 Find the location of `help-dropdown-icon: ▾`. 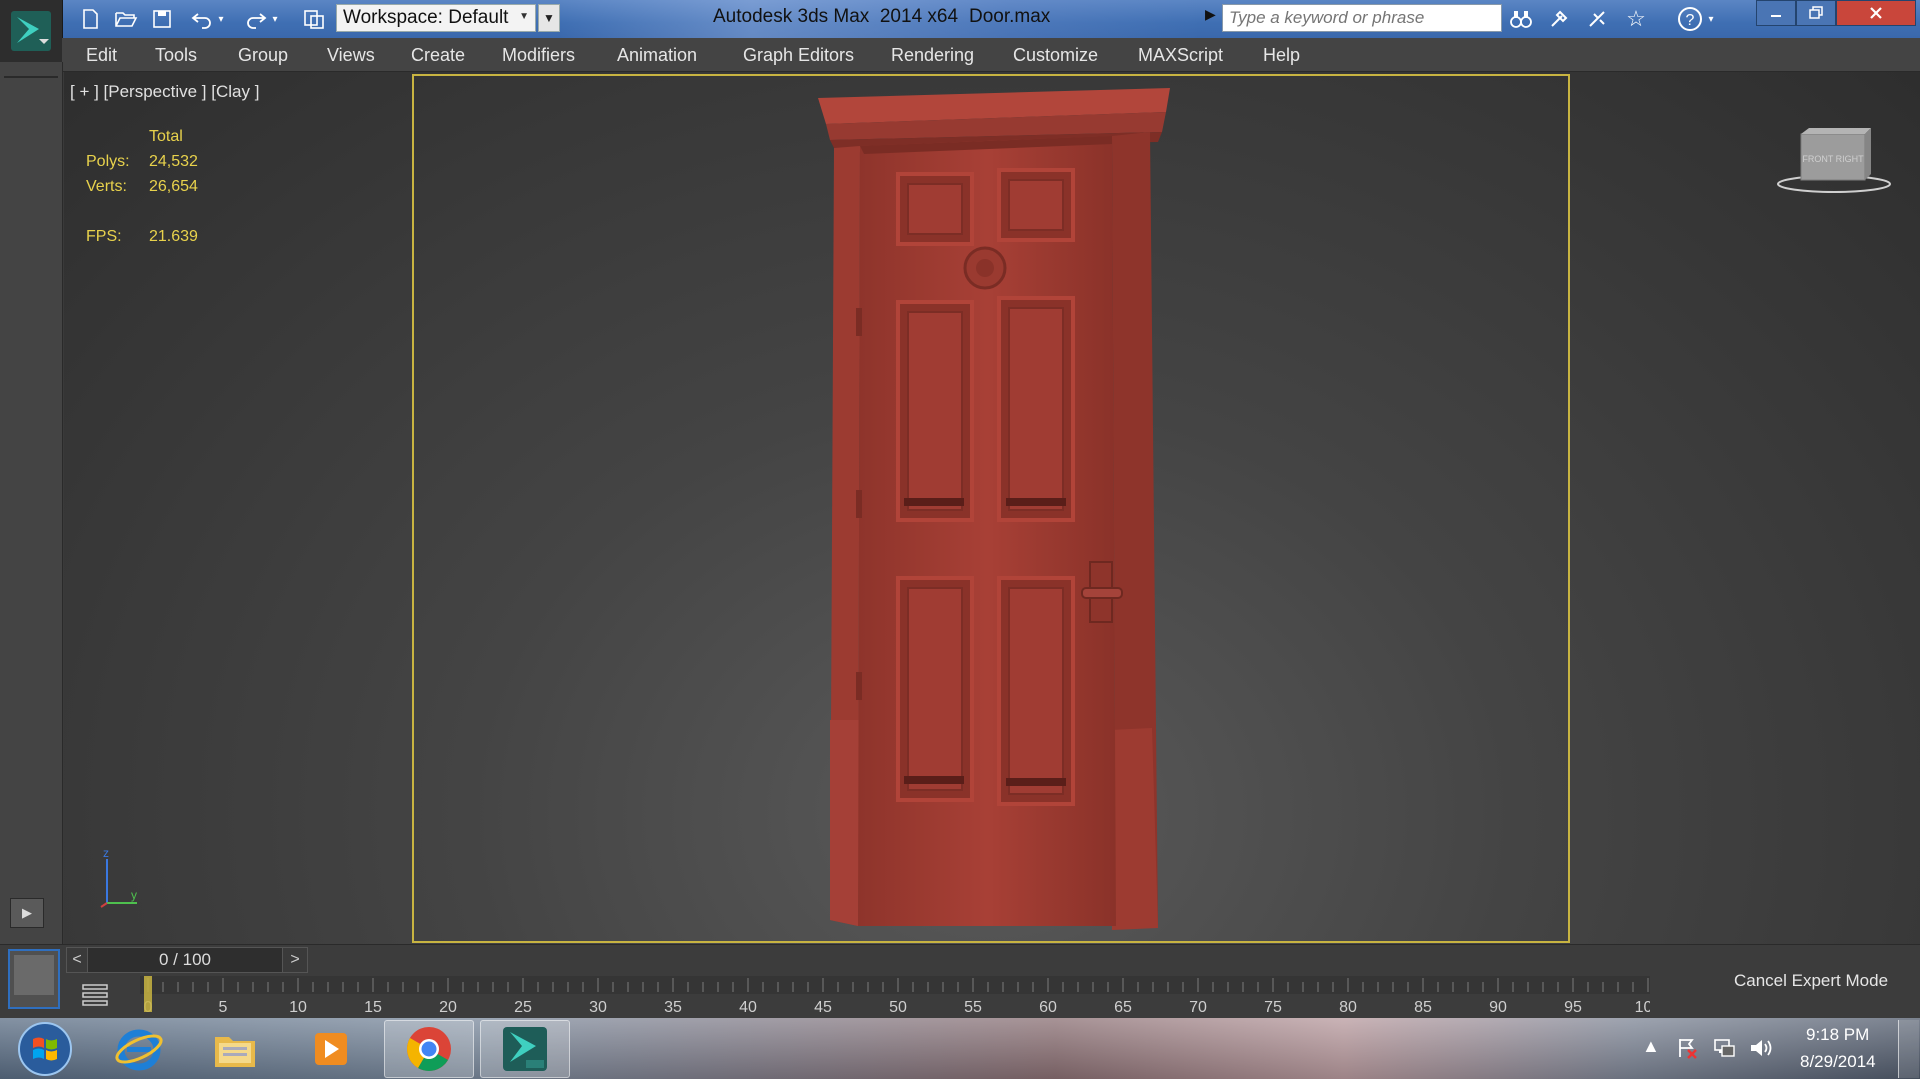

help-dropdown-icon: ▾ is located at coordinates (1711, 19).